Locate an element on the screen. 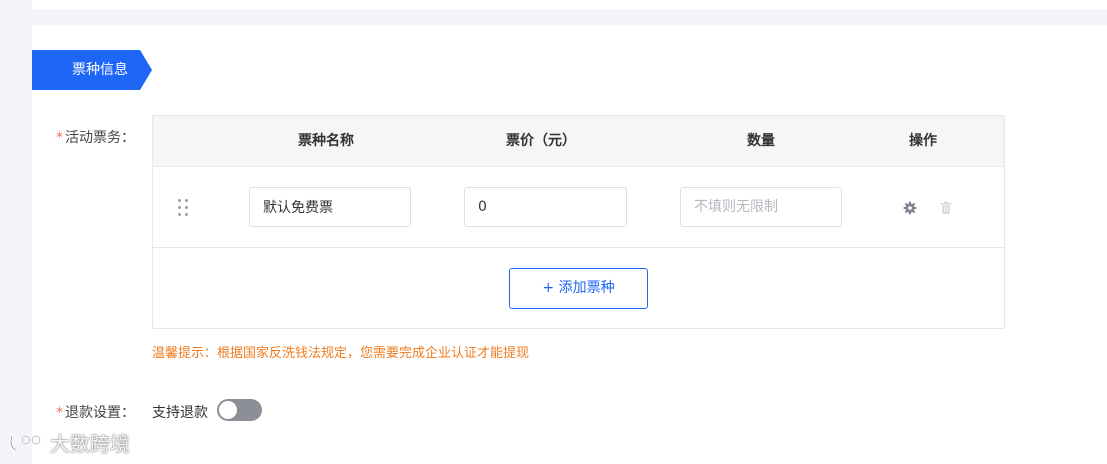 The width and height of the screenshot is (1107, 464). table-row is located at coordinates (578, 207).